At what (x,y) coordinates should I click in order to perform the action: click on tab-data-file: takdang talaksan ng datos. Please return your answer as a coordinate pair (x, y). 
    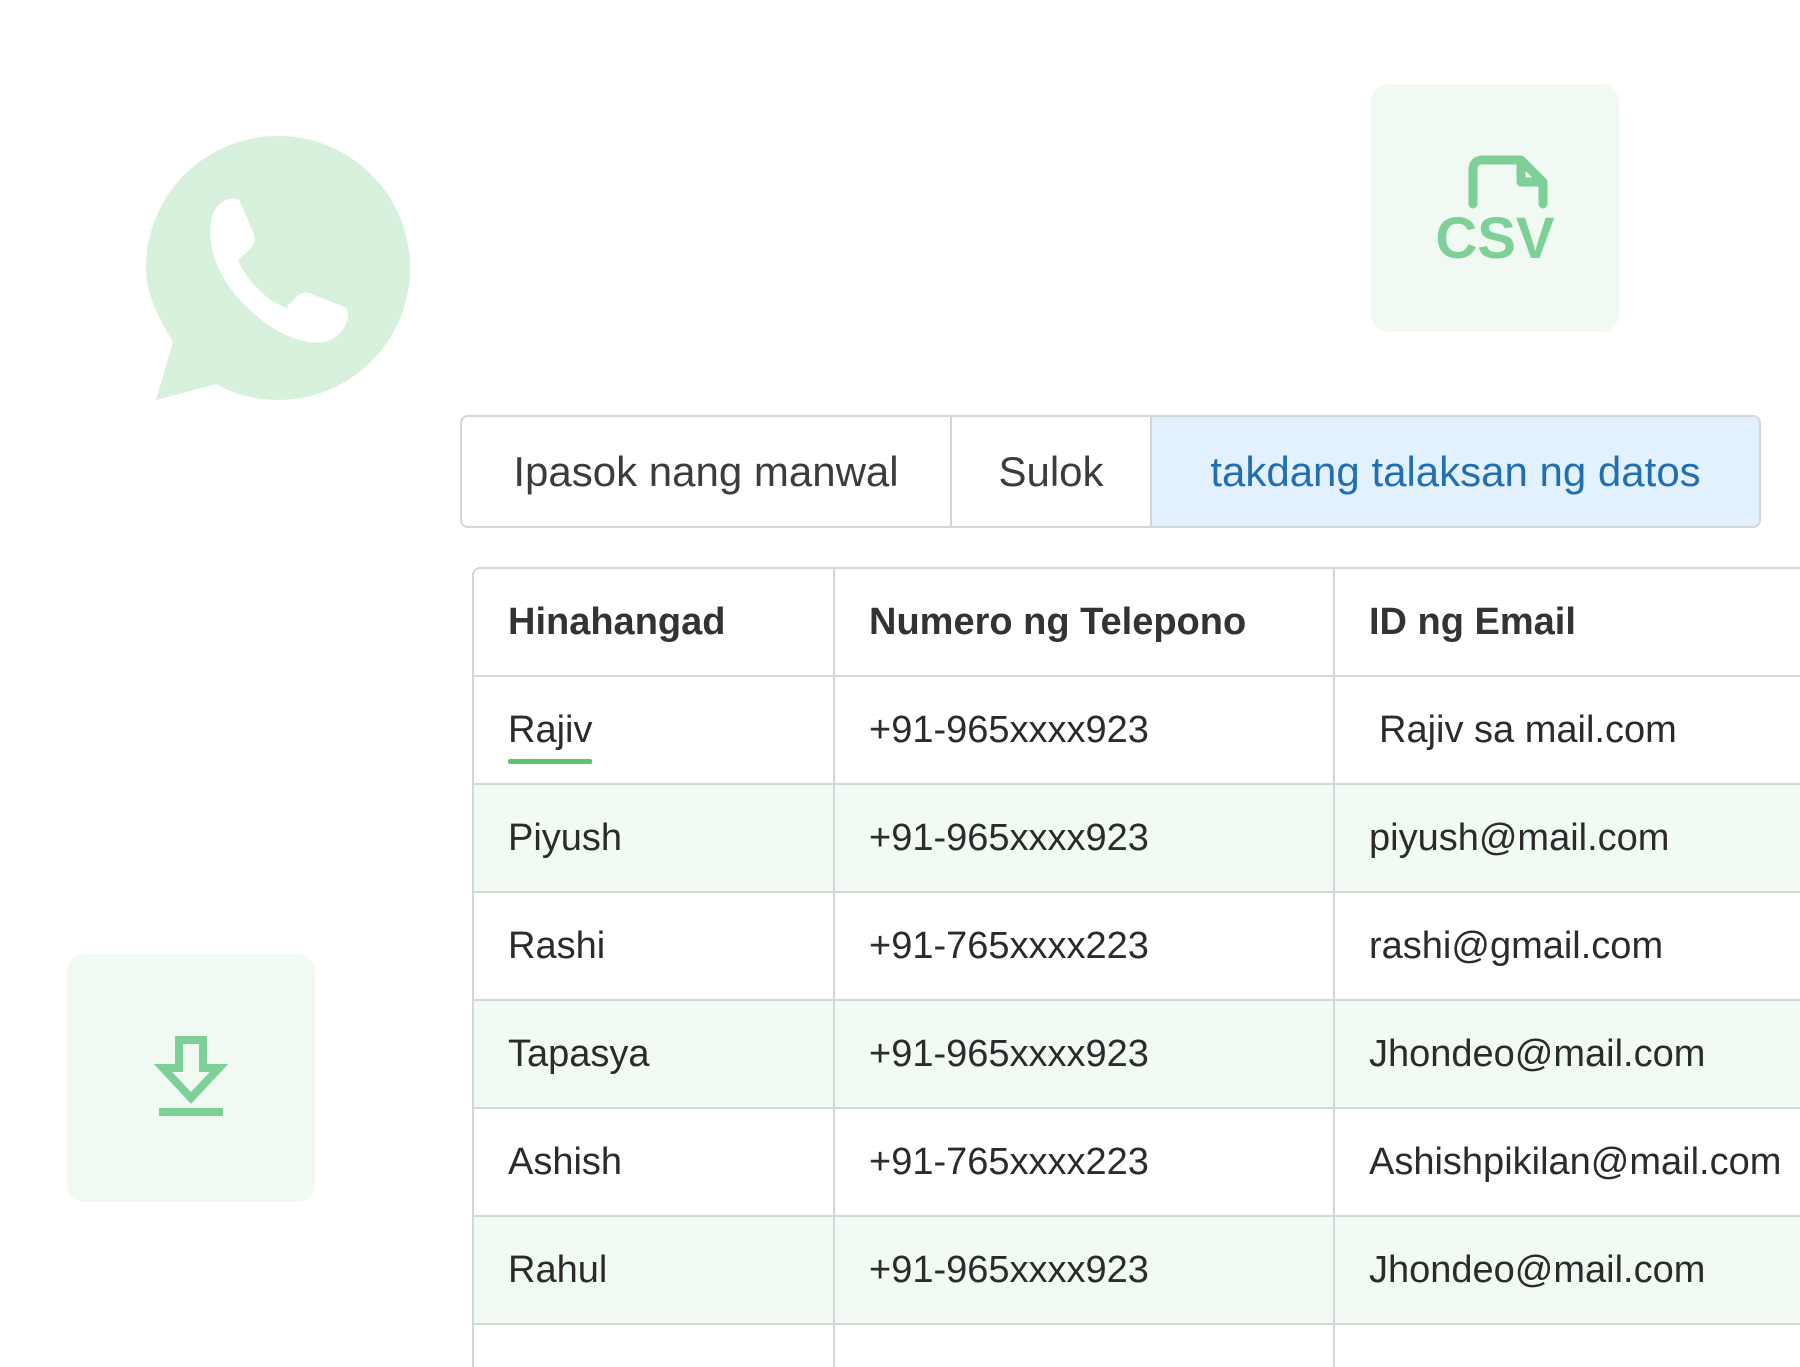
    Looking at the image, I should click on (1454, 471).